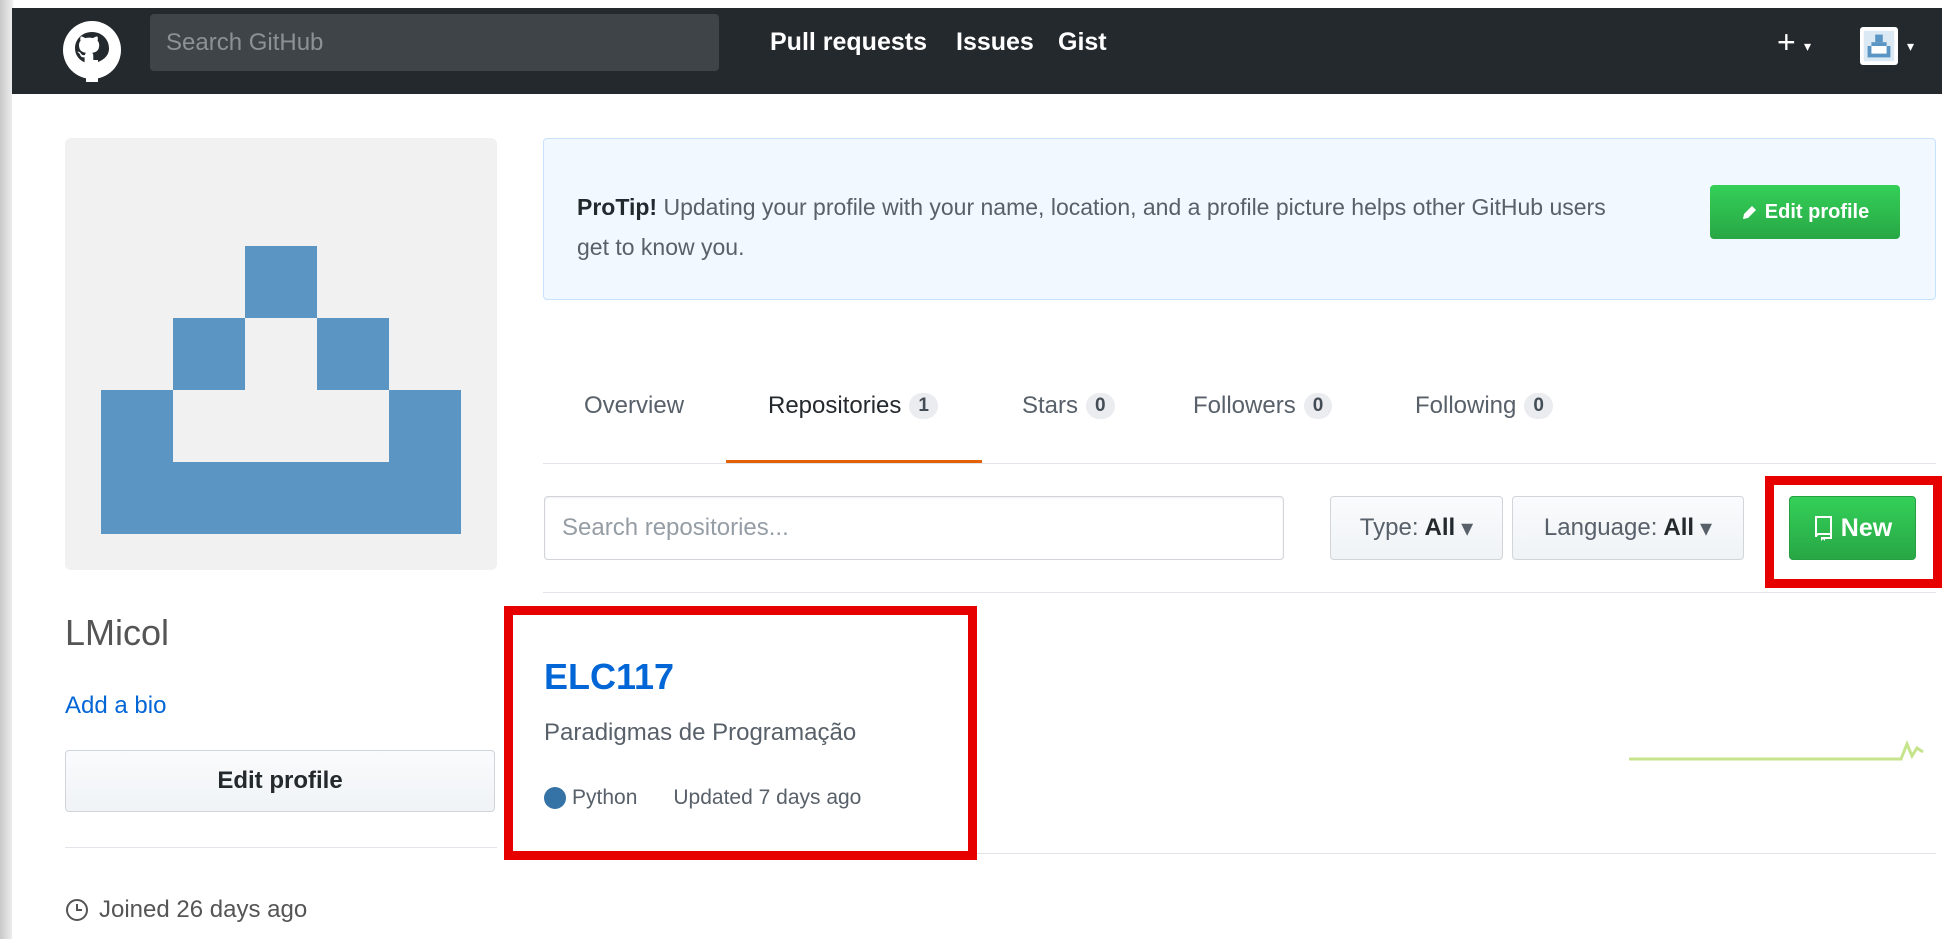 The height and width of the screenshot is (939, 1942). Describe the element at coordinates (115, 706) in the screenshot. I see `add-bio-link: Add a bio` at that location.